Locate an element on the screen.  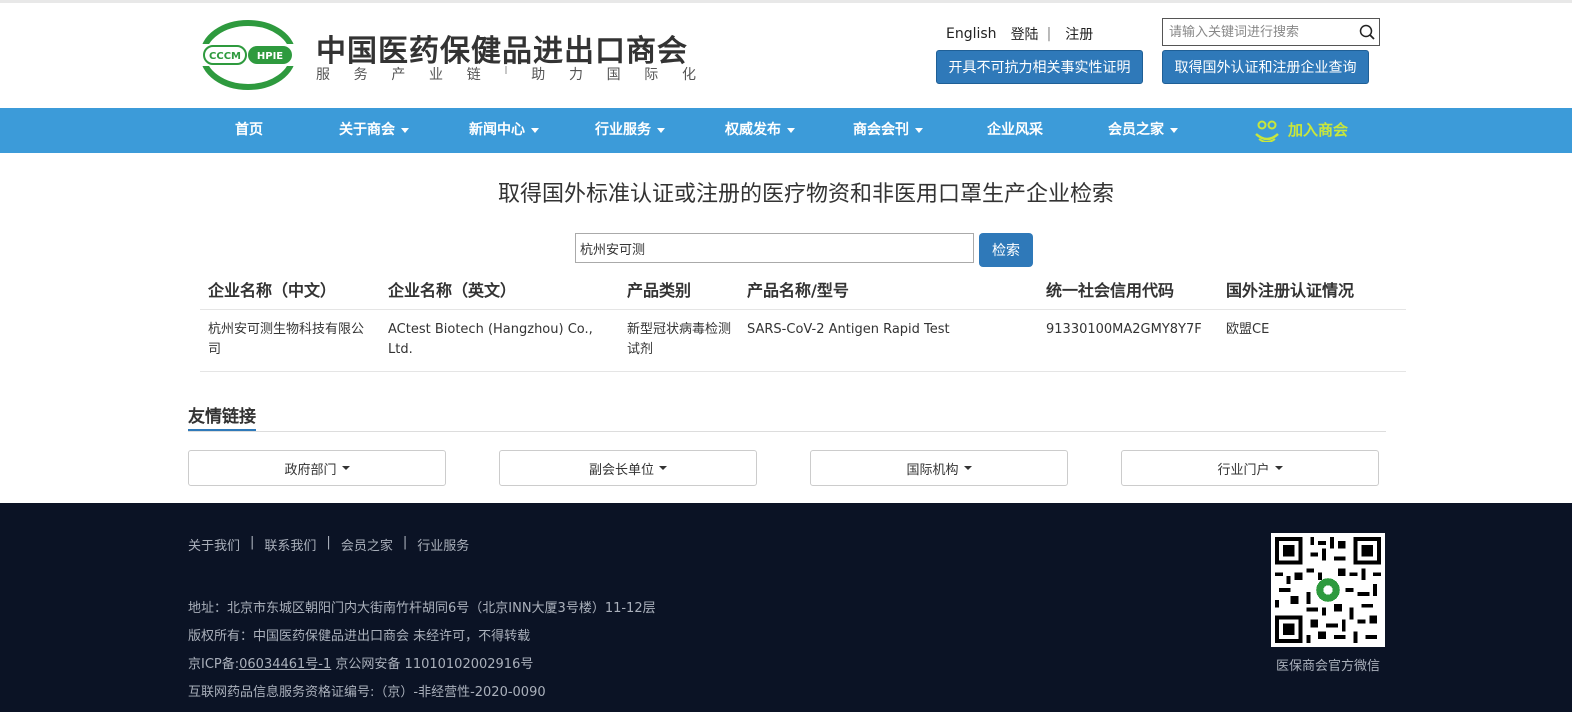
qr-caption: 医保商会官方微信 is located at coordinates (1327, 666).